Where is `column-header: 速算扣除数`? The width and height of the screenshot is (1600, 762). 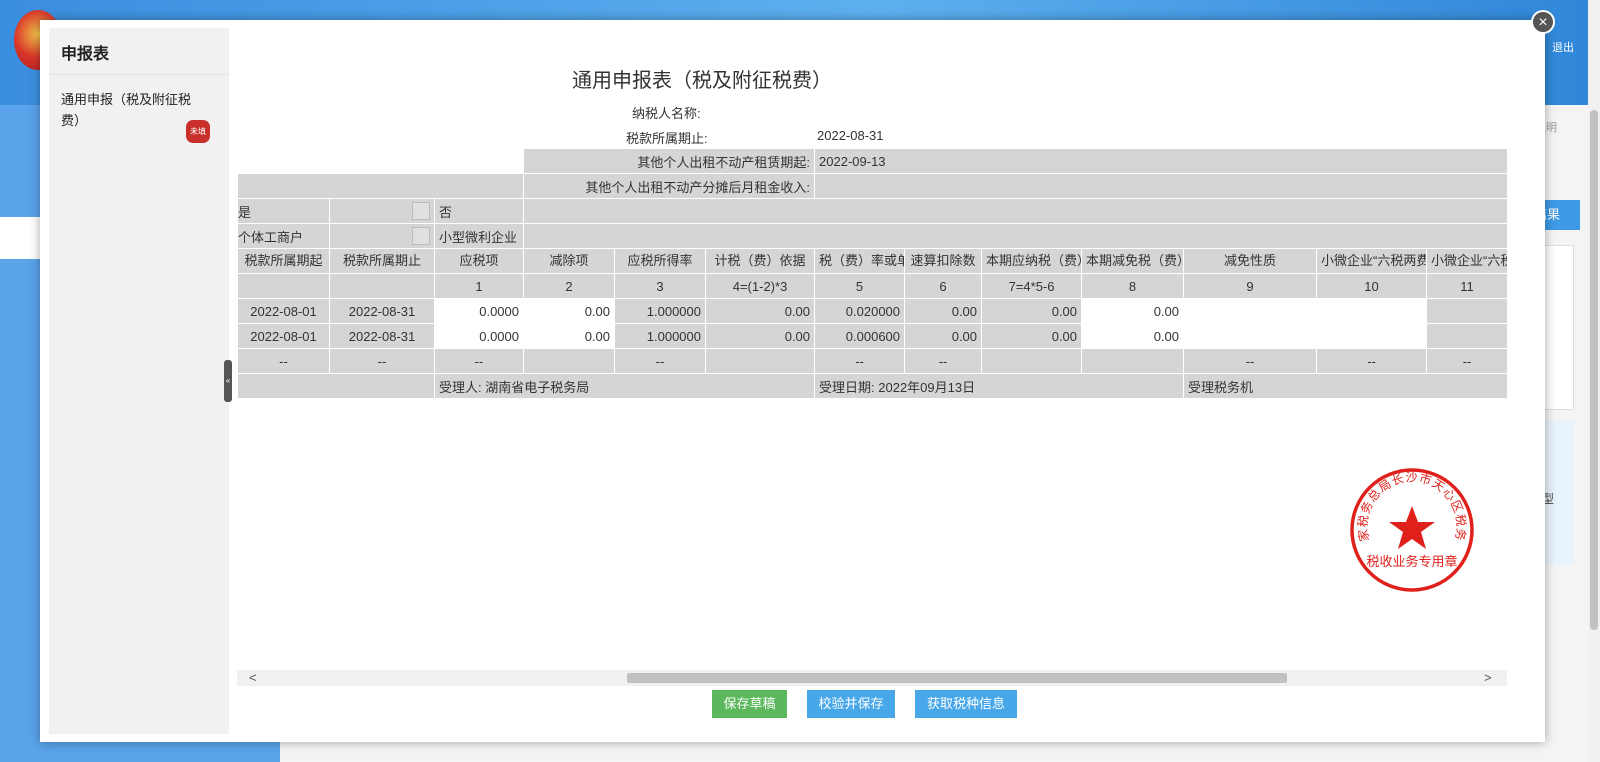
column-header: 速算扣除数 is located at coordinates (943, 261).